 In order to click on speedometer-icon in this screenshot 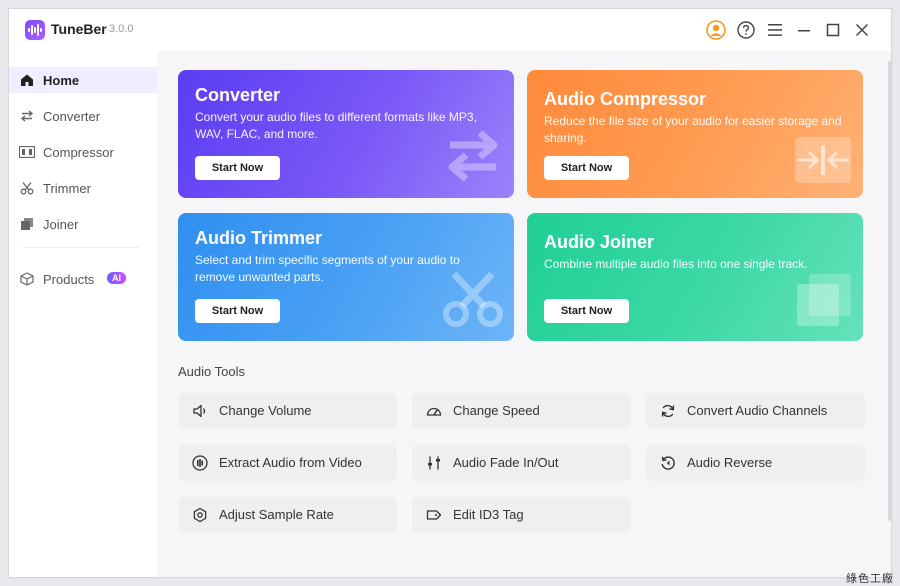, I will do `click(434, 411)`.